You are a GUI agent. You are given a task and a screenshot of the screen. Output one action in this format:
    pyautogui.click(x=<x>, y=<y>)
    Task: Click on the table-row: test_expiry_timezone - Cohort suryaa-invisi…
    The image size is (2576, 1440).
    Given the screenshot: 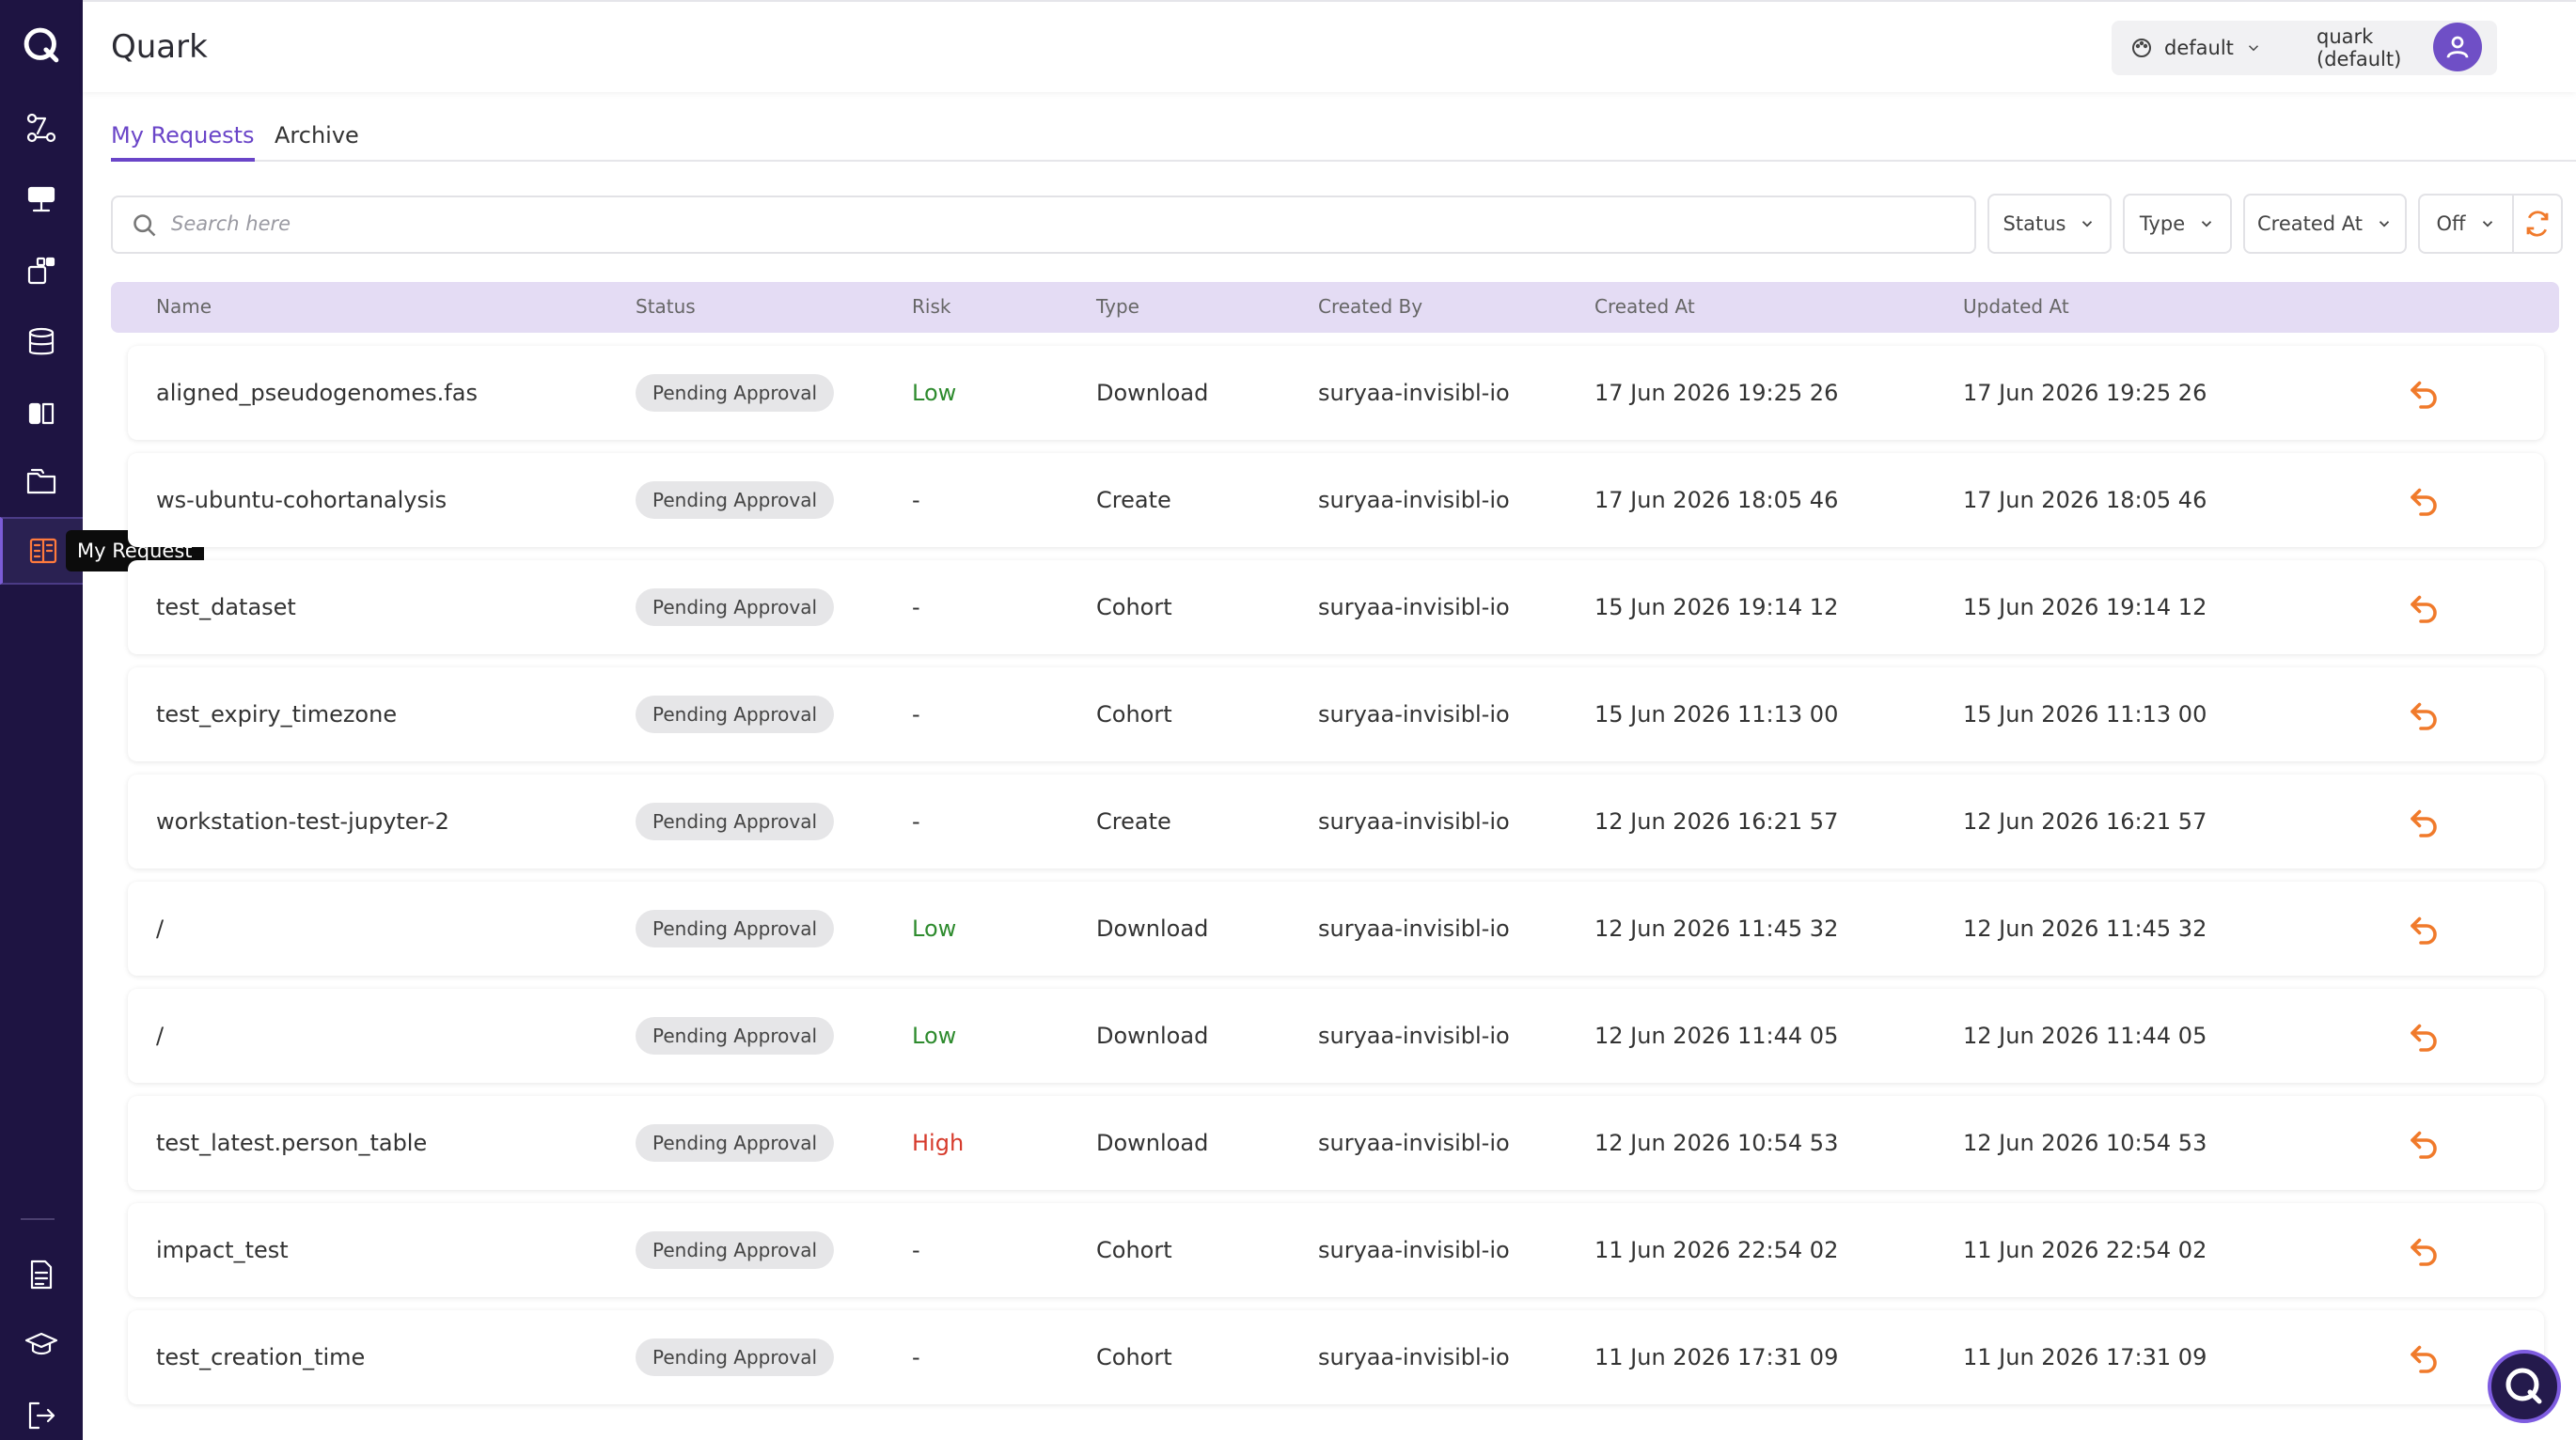 What is the action you would take?
    pyautogui.click(x=1336, y=714)
    